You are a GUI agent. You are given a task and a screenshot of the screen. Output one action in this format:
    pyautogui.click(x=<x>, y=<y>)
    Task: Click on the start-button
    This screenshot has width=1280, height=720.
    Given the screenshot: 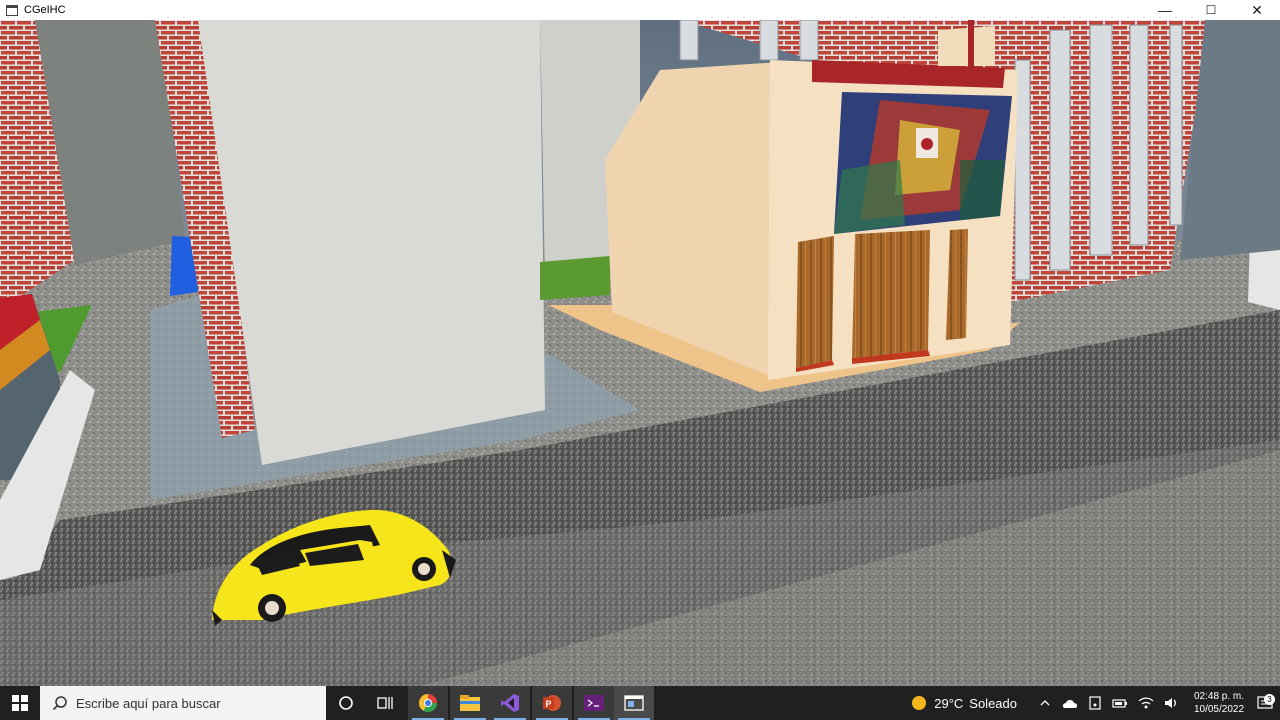 What is the action you would take?
    pyautogui.click(x=20, y=703)
    